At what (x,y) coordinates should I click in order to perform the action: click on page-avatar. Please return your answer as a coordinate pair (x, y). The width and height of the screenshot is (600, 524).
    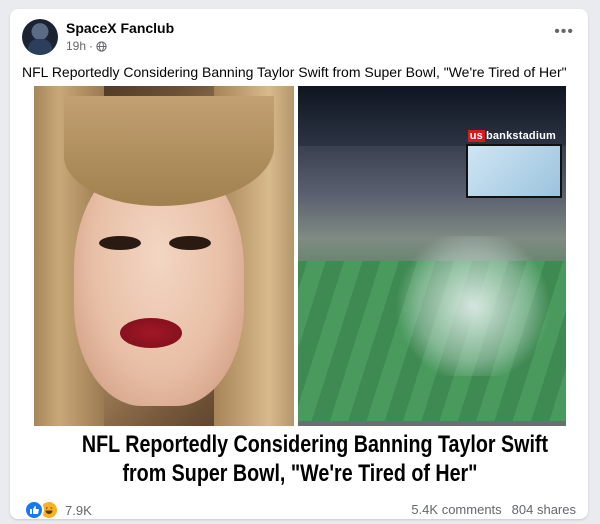
    Looking at the image, I should click on (40, 37).